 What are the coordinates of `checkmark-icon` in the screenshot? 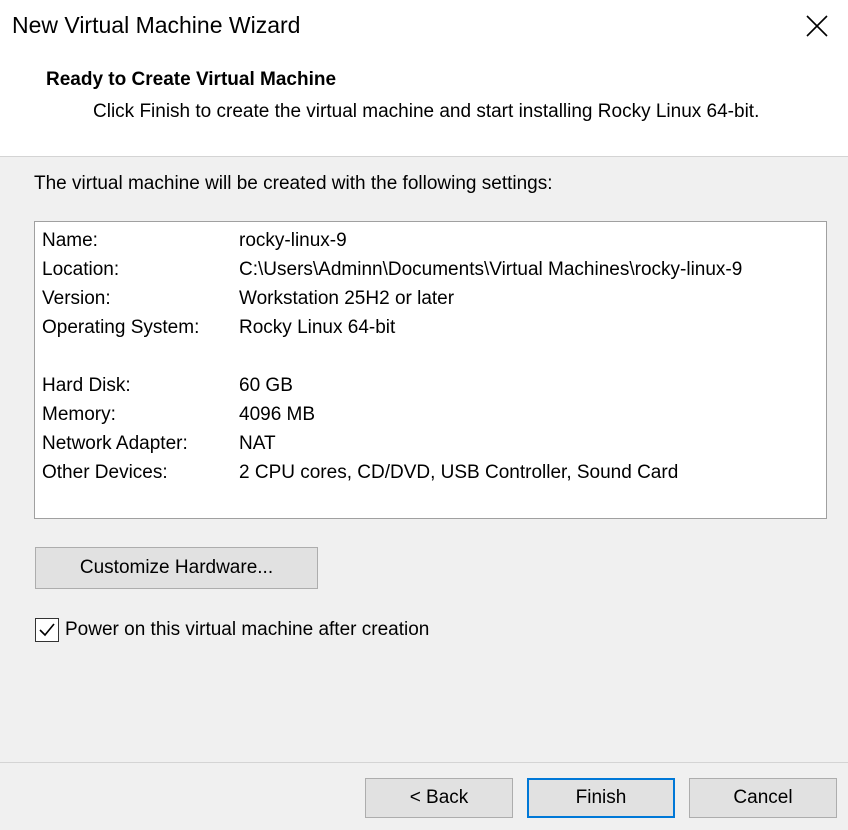 It's located at (47, 630).